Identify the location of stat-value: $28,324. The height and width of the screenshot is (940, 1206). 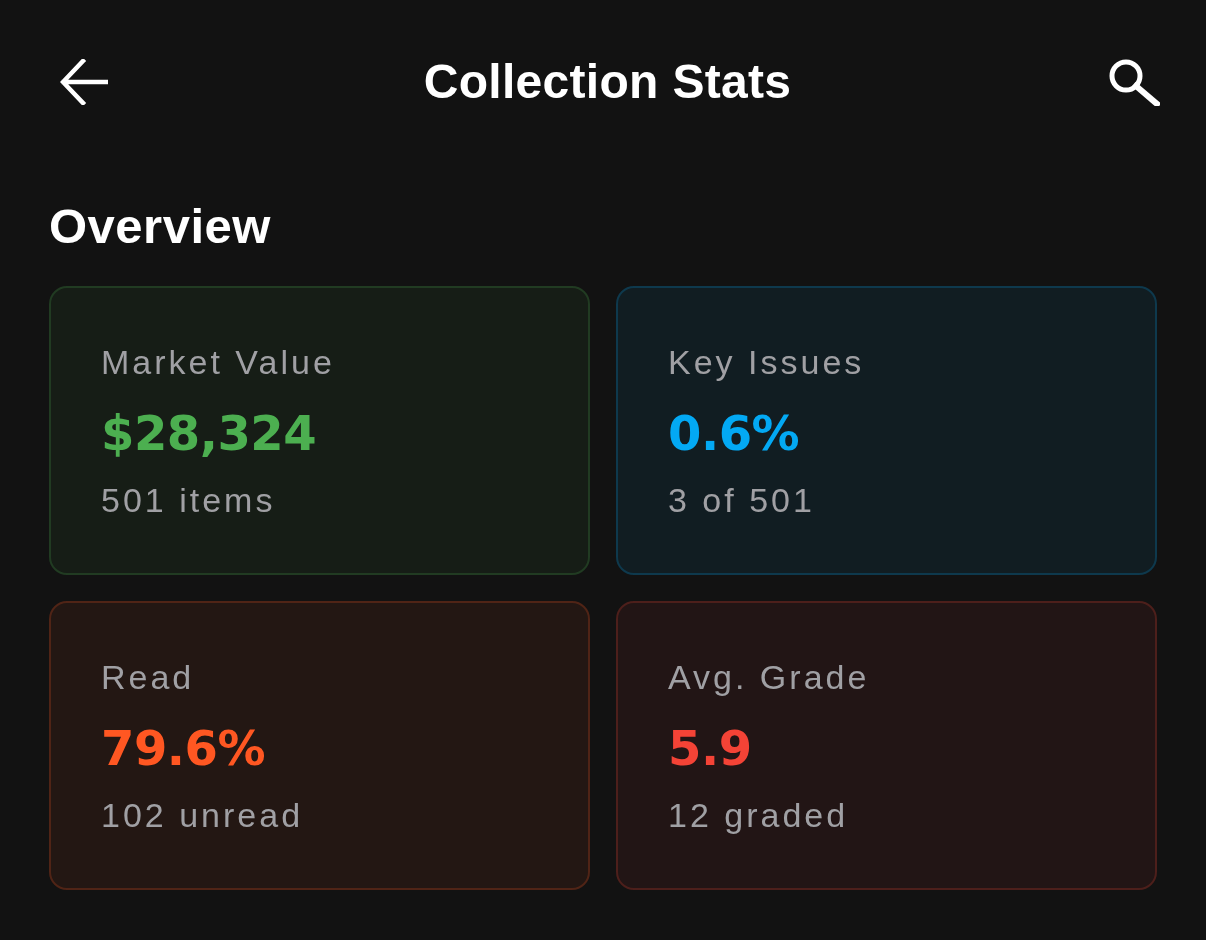
(209, 433).